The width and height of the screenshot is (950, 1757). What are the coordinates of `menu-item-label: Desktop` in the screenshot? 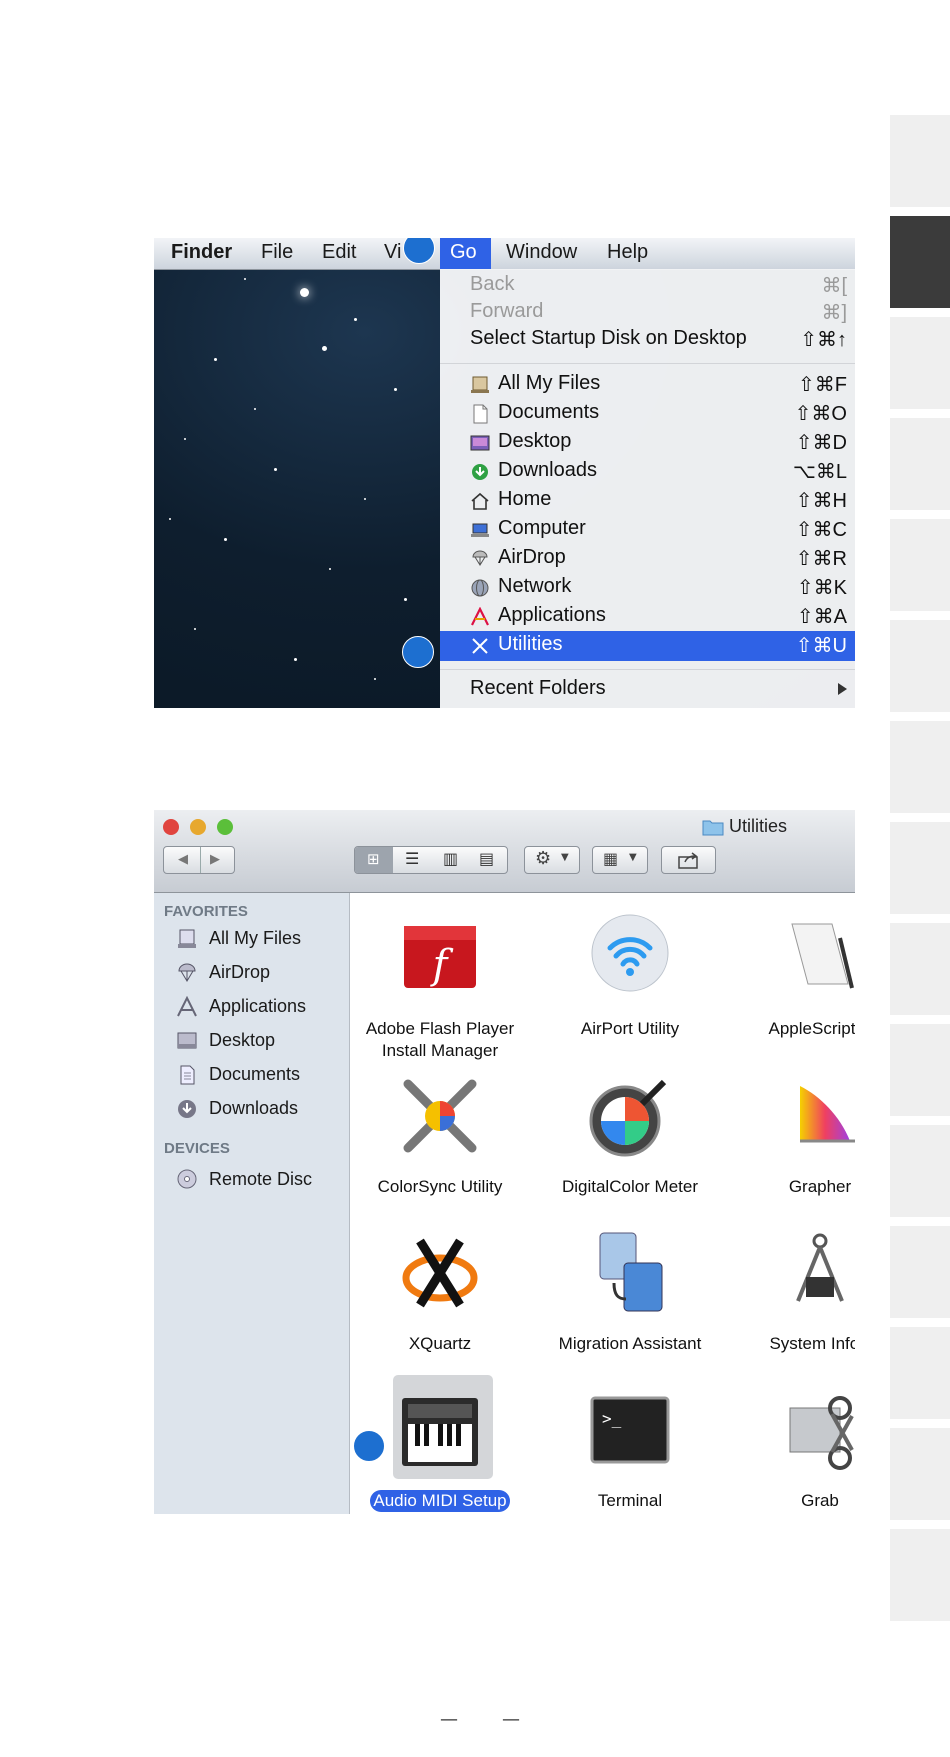 It's located at (535, 441).